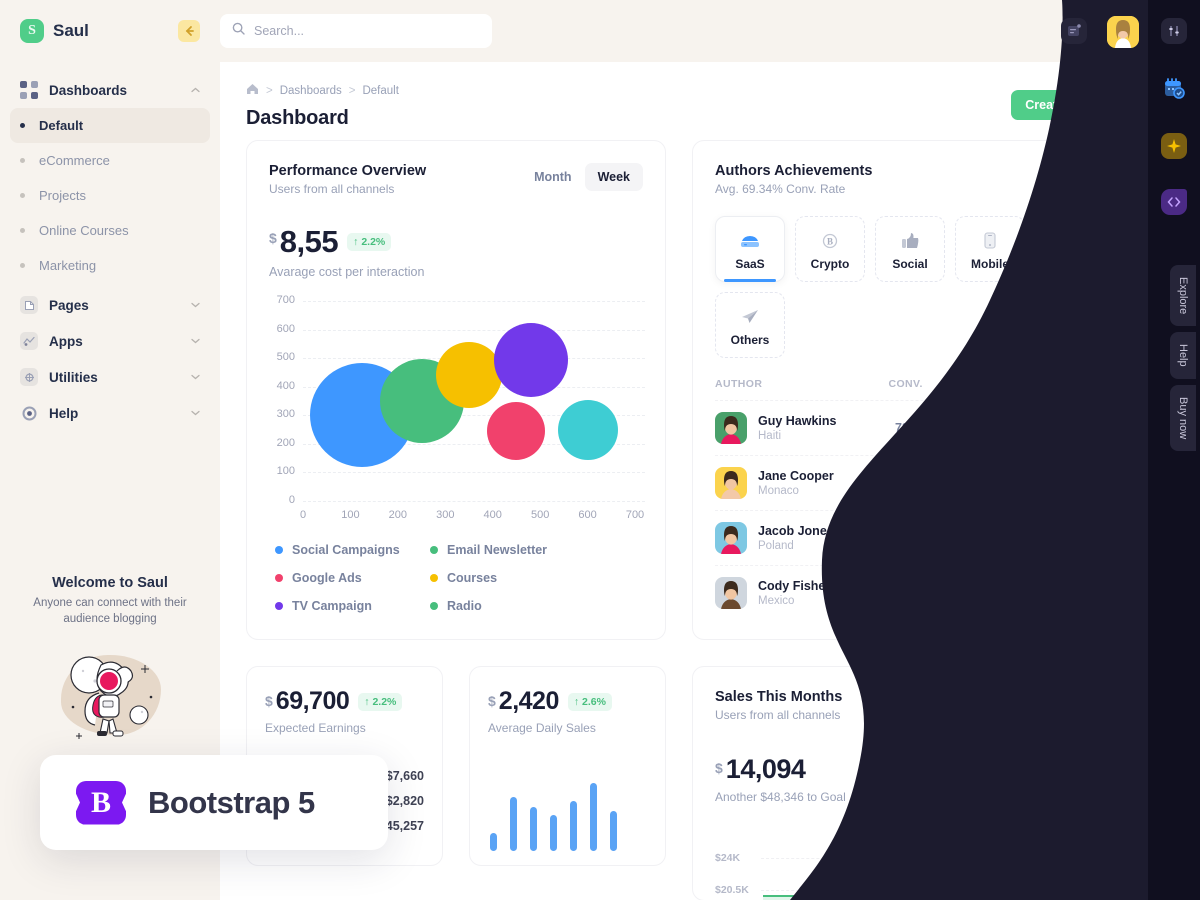 The height and width of the screenshot is (900, 1200). What do you see at coordinates (110, 230) in the screenshot?
I see `sidebar-item-online-courses: Online Courses` at bounding box center [110, 230].